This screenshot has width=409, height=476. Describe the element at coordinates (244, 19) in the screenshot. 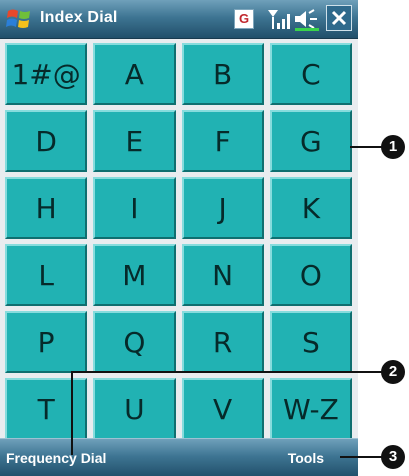

I see `g-status-icon: G` at that location.